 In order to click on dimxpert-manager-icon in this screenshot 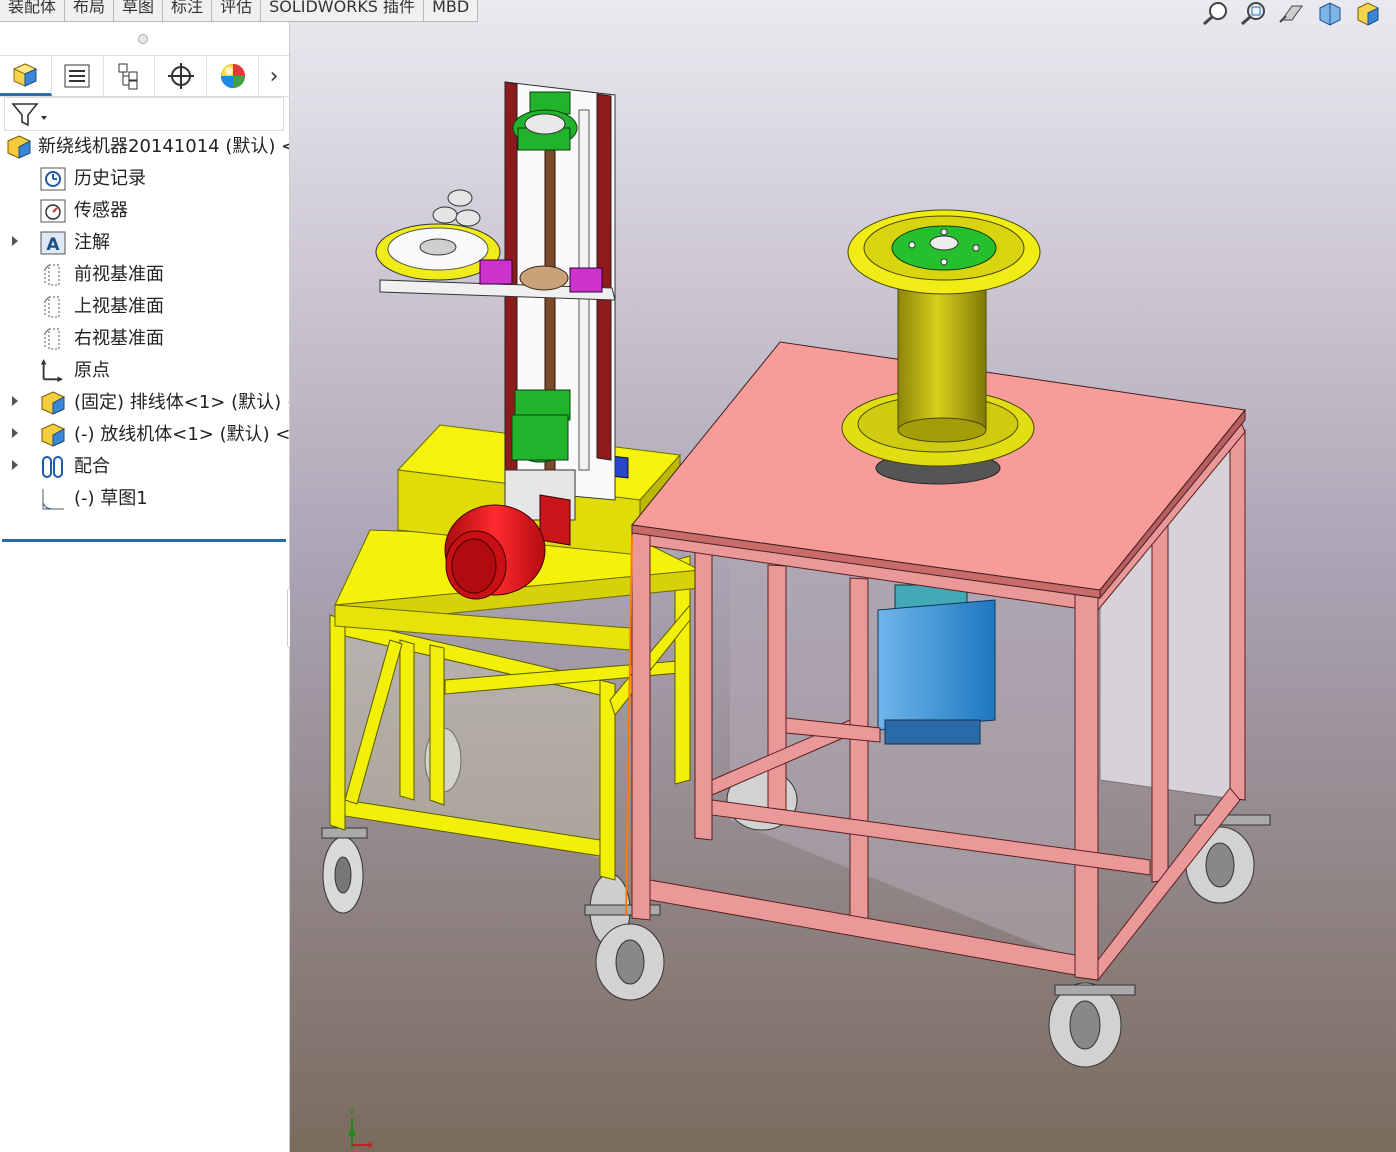, I will do `click(180, 76)`.